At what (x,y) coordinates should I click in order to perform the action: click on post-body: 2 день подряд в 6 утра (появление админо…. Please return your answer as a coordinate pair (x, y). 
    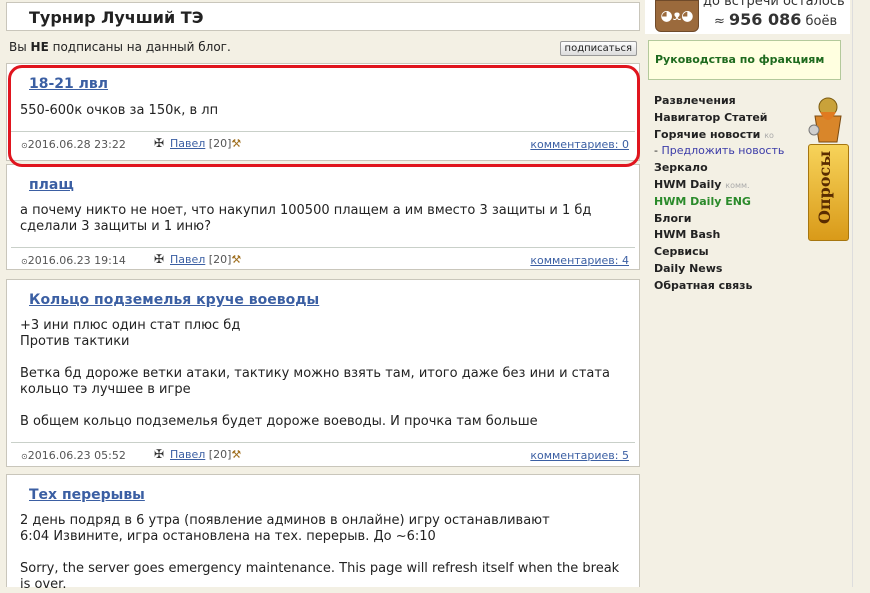
    Looking at the image, I should click on (320, 552).